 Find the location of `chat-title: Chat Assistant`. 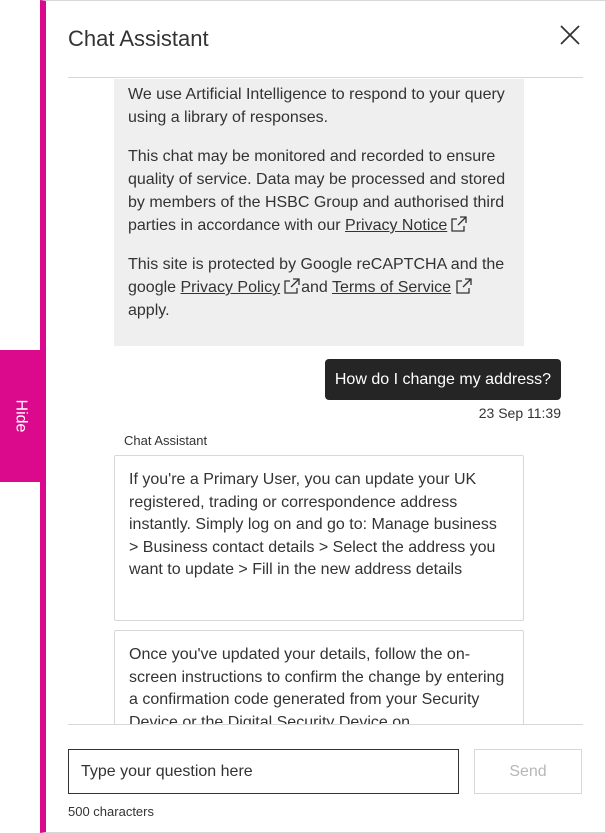

chat-title: Chat Assistant is located at coordinates (138, 38).